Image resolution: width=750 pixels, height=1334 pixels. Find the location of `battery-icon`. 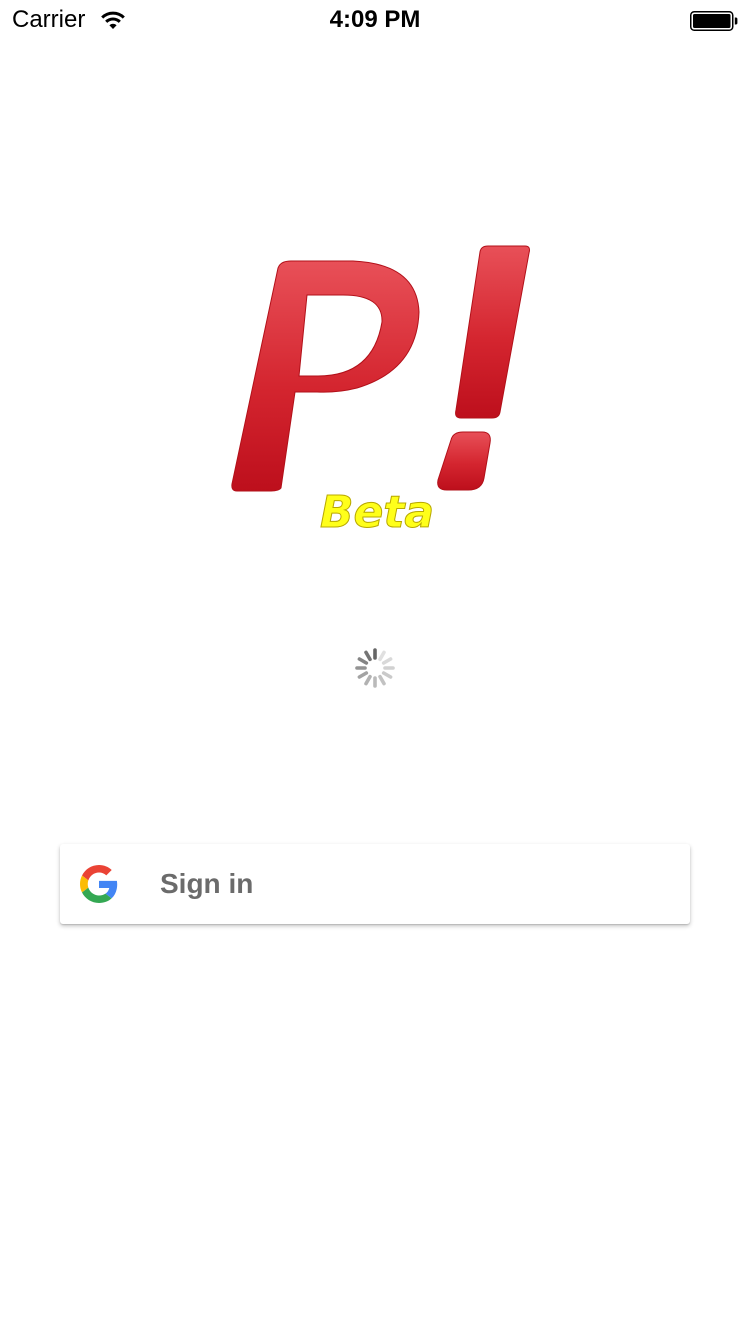

battery-icon is located at coordinates (714, 21).